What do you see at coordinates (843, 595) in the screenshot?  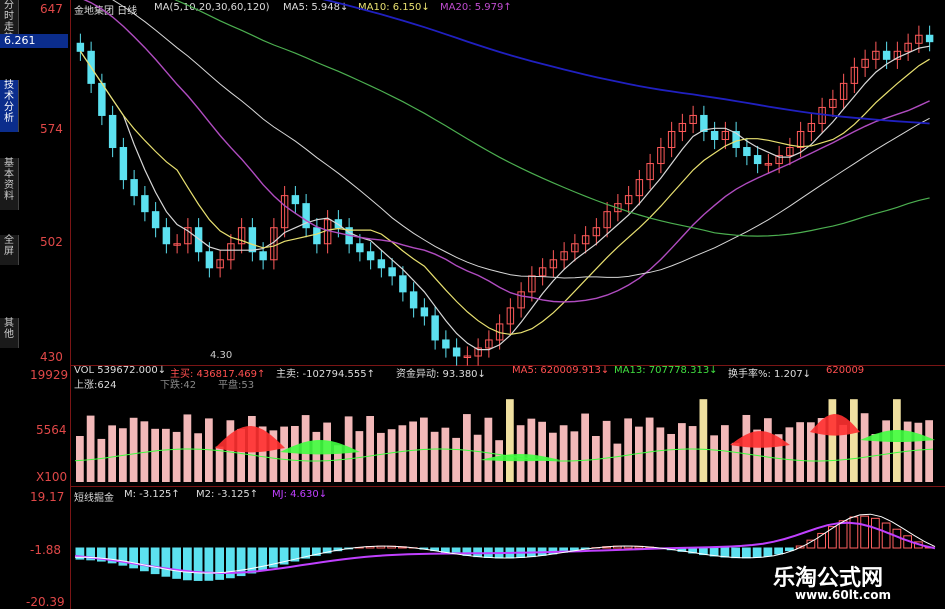 I see `watermark-url: www.60lt.com` at bounding box center [843, 595].